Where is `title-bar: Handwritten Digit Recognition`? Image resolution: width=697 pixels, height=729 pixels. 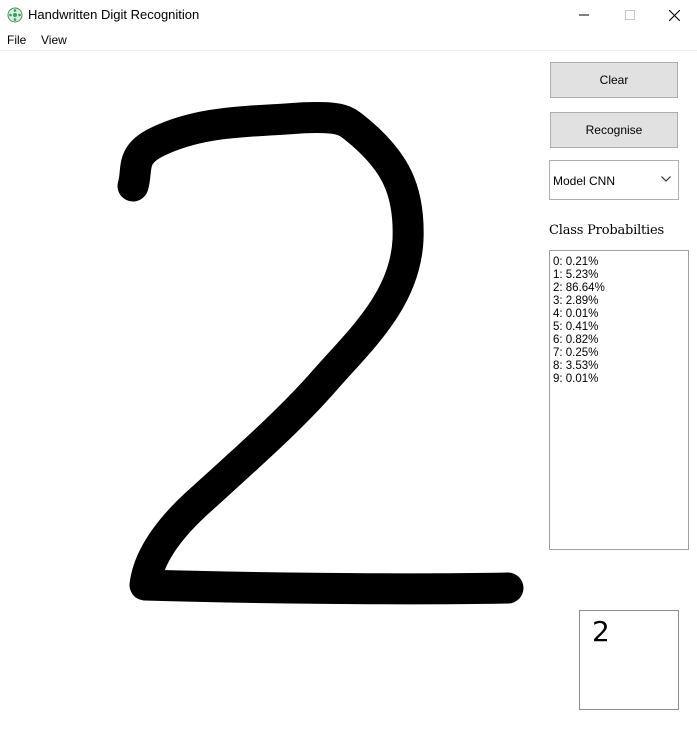
title-bar: Handwritten Digit Recognition is located at coordinates (348, 15).